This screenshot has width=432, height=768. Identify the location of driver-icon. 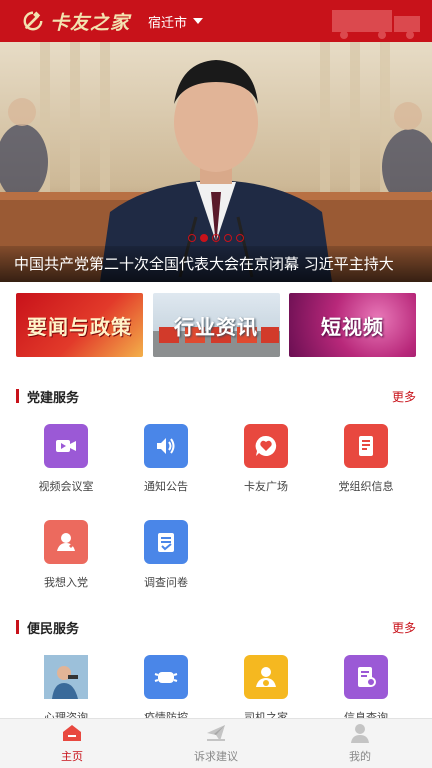
(266, 677).